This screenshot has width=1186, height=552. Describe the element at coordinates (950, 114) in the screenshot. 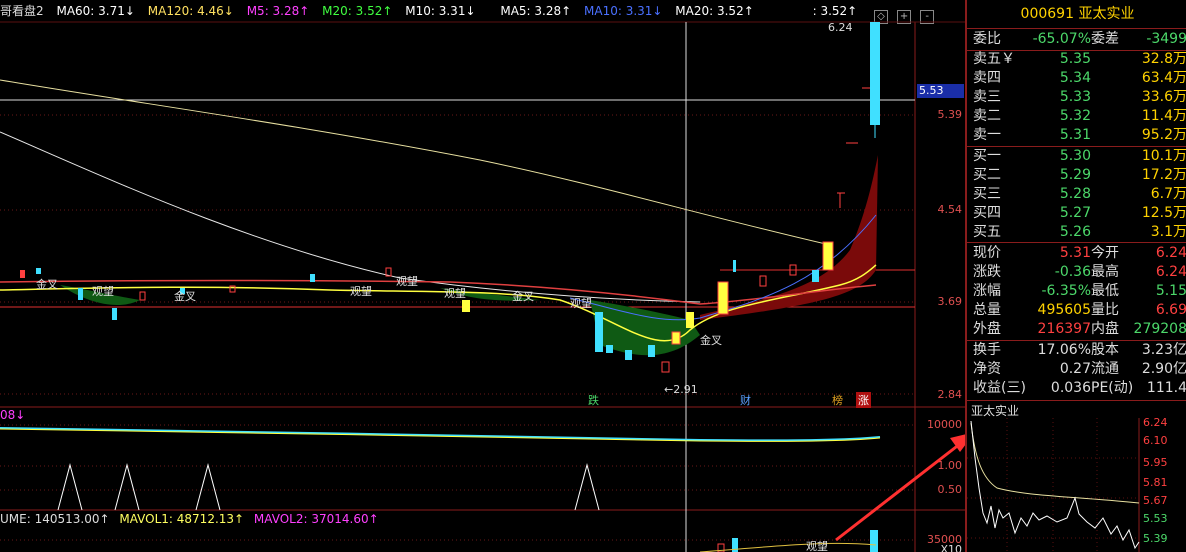

I see `price-axis-tick-1: 5.39` at that location.